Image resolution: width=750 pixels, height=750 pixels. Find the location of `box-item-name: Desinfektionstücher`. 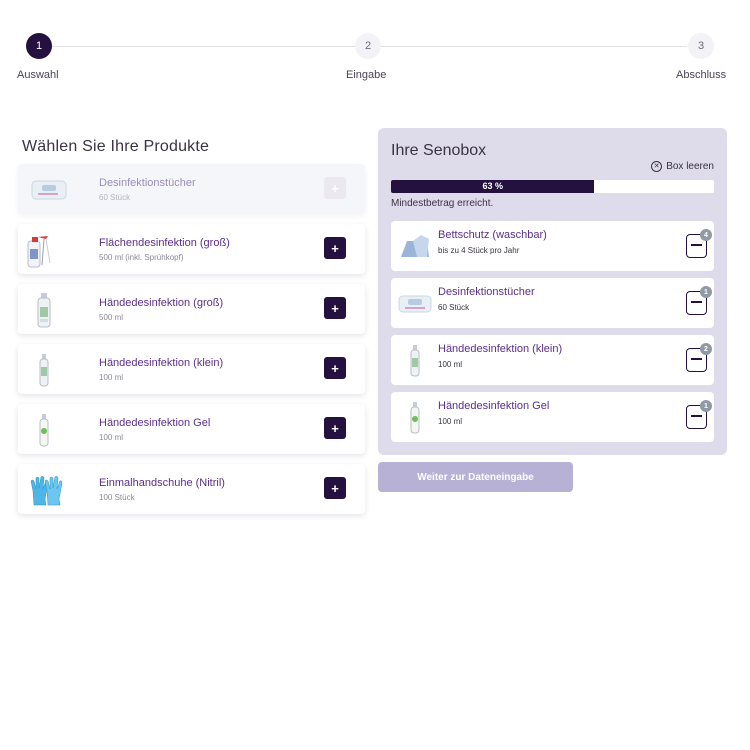

box-item-name: Desinfektionstücher is located at coordinates (486, 292).